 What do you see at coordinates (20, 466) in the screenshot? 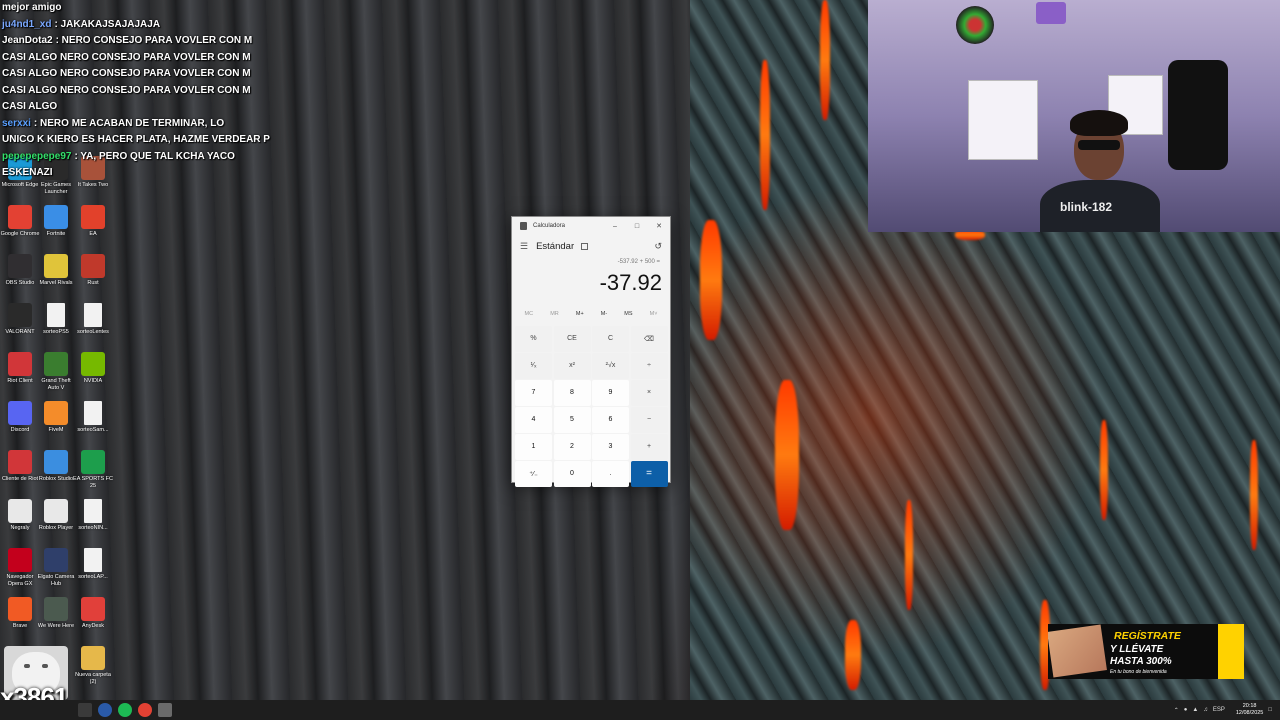
I see `desktop-icon: Cliente de Riot` at bounding box center [20, 466].